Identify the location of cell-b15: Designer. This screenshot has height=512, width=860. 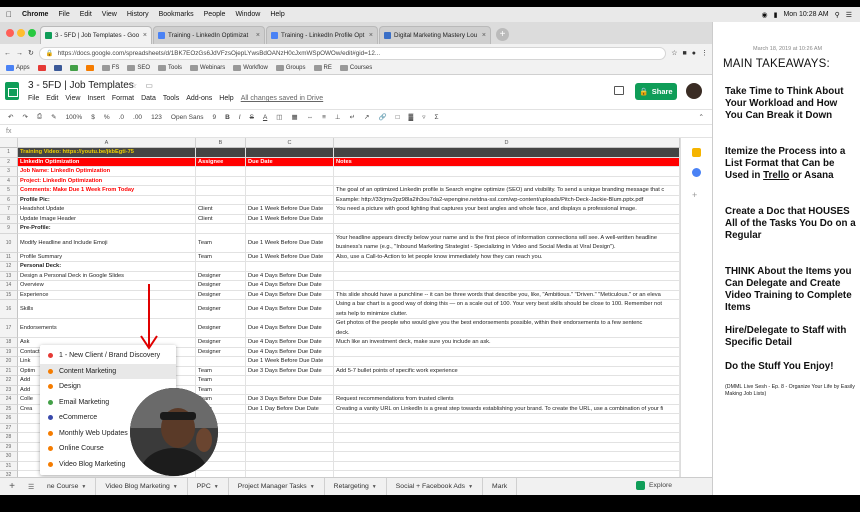
(221, 295).